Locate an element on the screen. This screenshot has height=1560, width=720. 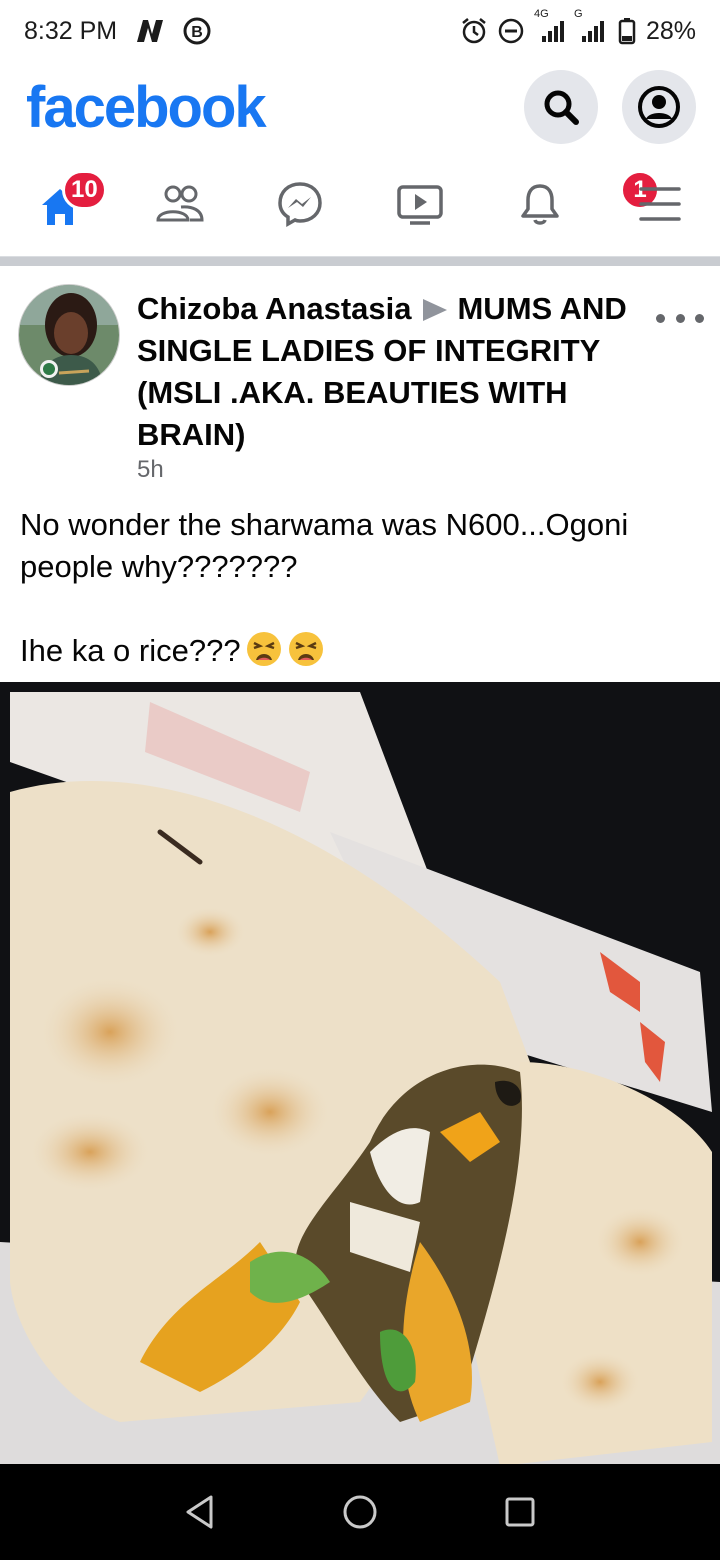
tab-watch is located at coordinates (420, 204).